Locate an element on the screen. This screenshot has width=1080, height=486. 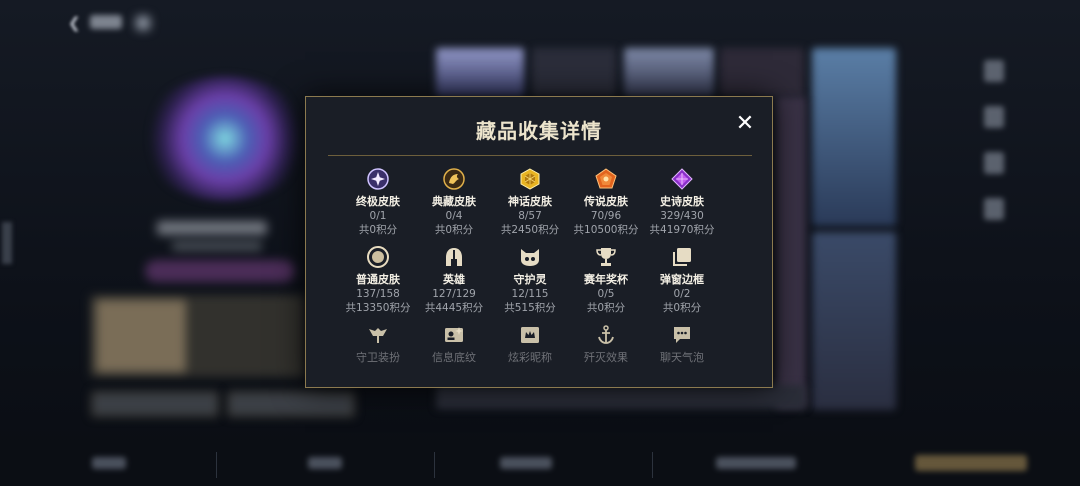
legend-skin-item: 传说皮肤 70/96 共10500积分 is located at coordinates (606, 206).